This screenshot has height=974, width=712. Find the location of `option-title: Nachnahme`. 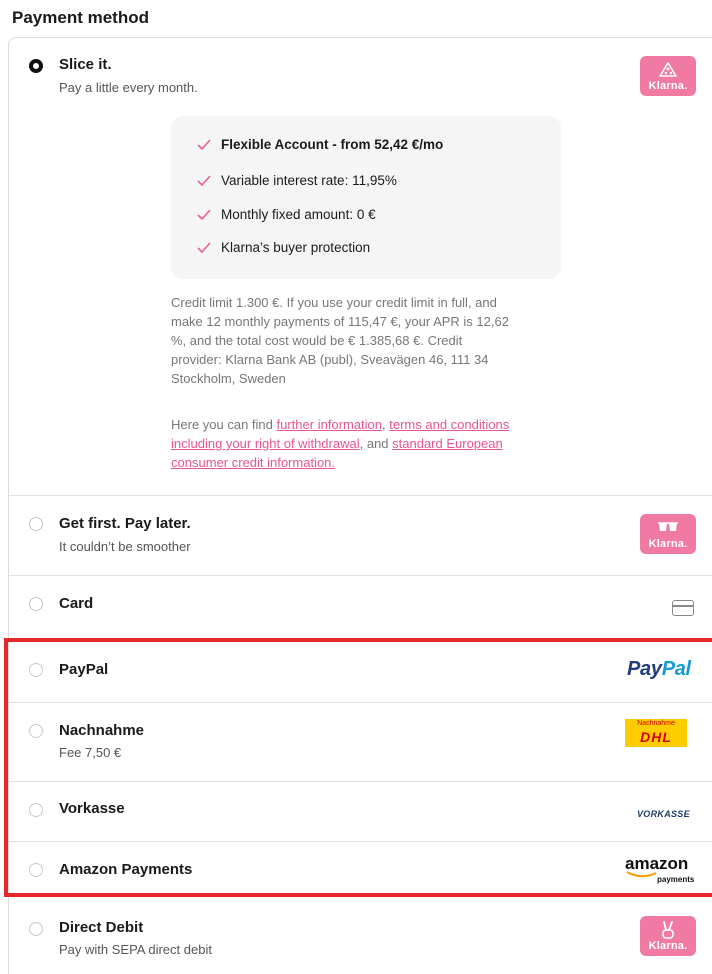

option-title: Nachnahme is located at coordinates (102, 730).